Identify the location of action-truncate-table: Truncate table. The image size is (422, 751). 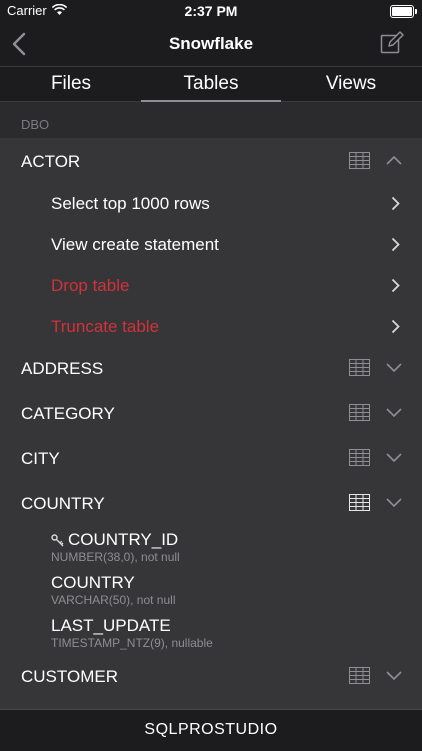
(105, 327).